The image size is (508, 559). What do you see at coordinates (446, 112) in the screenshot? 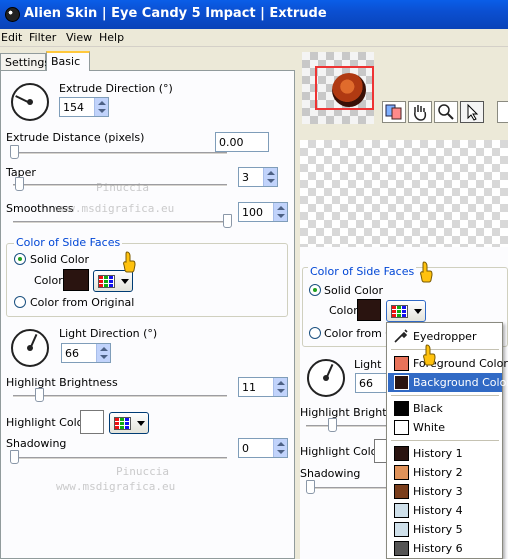
I see `zoom-tool-button` at bounding box center [446, 112].